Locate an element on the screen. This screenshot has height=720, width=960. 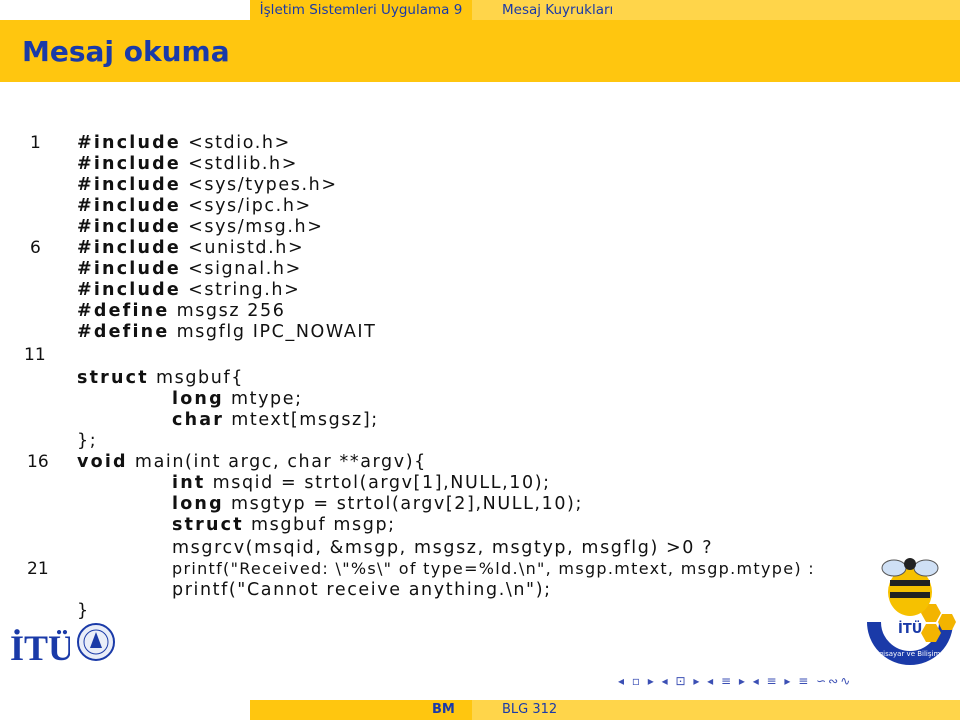
code-line: }; is located at coordinates (87, 441).